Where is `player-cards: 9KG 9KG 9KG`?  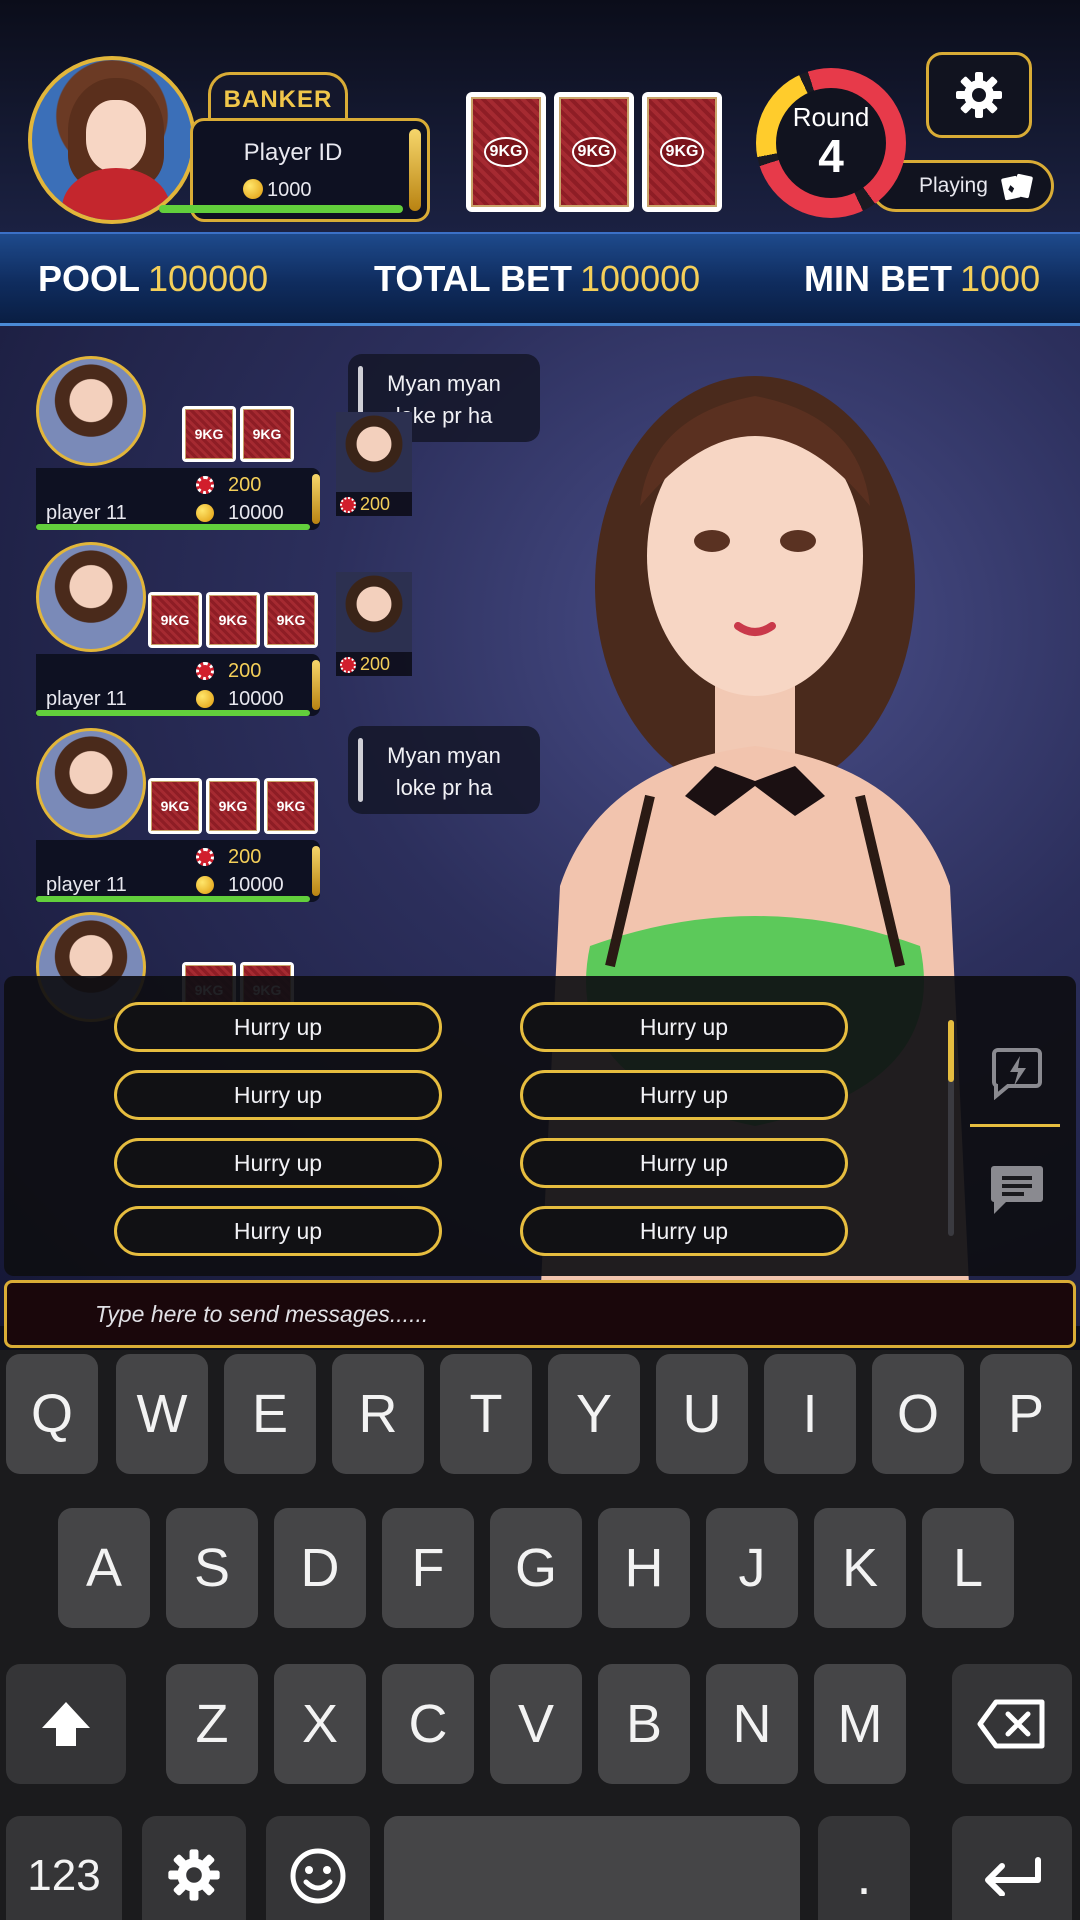 player-cards: 9KG 9KG 9KG is located at coordinates (233, 806).